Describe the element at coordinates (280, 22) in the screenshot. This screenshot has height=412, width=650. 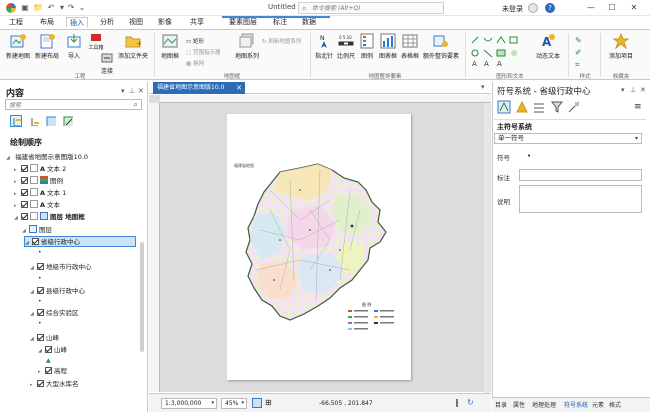
I see `tab-labeling: 标注` at that location.